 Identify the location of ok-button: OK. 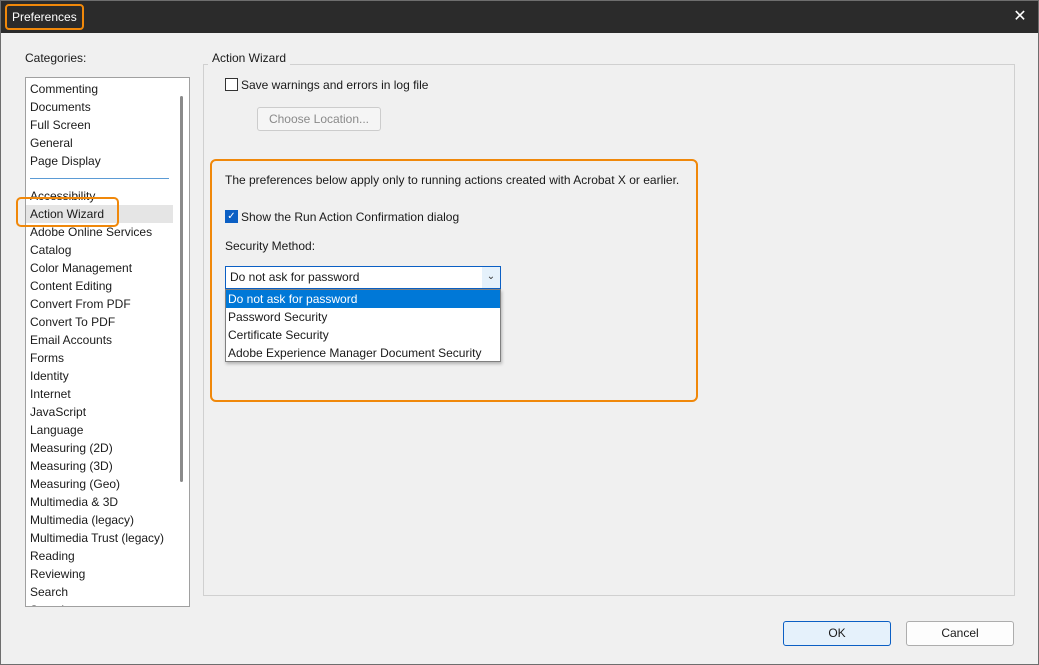
(837, 633).